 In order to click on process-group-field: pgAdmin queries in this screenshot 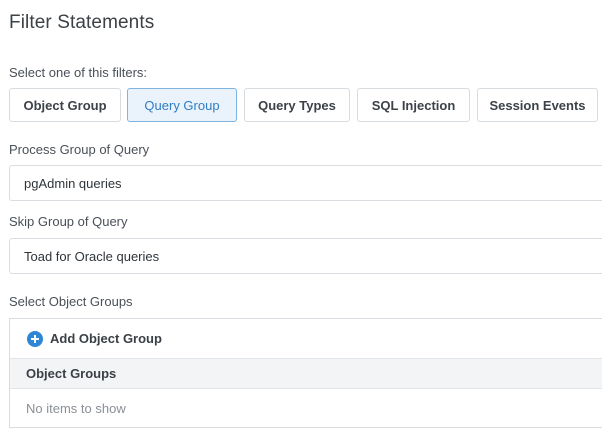, I will do `click(305, 183)`.